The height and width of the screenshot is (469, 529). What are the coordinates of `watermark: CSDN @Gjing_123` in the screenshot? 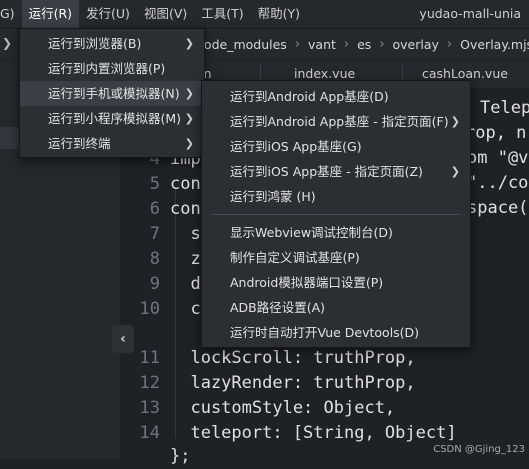 It's located at (479, 449).